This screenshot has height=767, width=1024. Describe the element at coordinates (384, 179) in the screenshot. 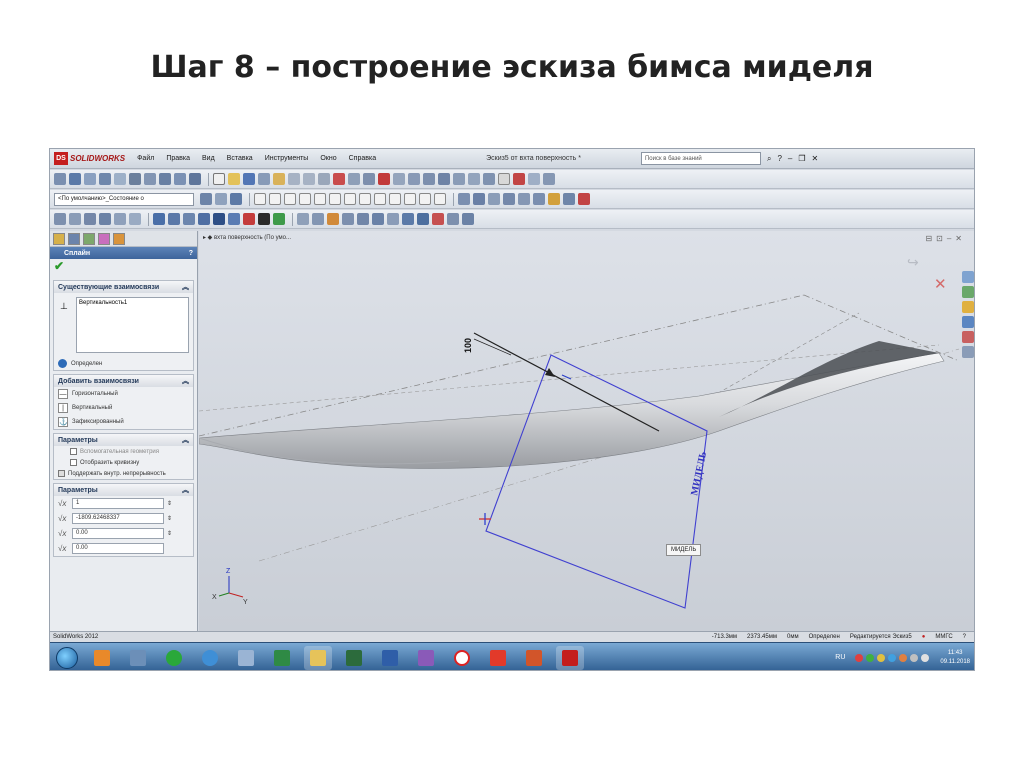

I see `rebuild-icon` at that location.